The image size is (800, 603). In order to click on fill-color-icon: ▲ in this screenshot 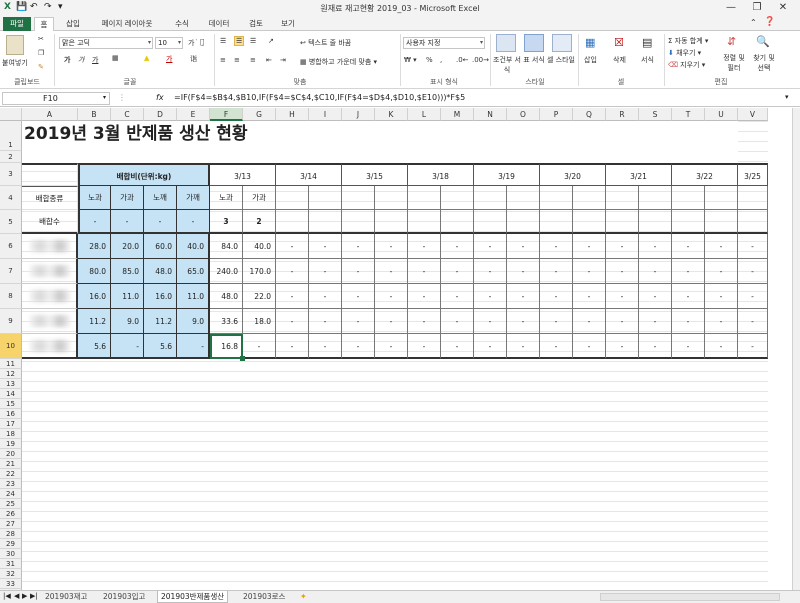, I will do `click(146, 58)`.